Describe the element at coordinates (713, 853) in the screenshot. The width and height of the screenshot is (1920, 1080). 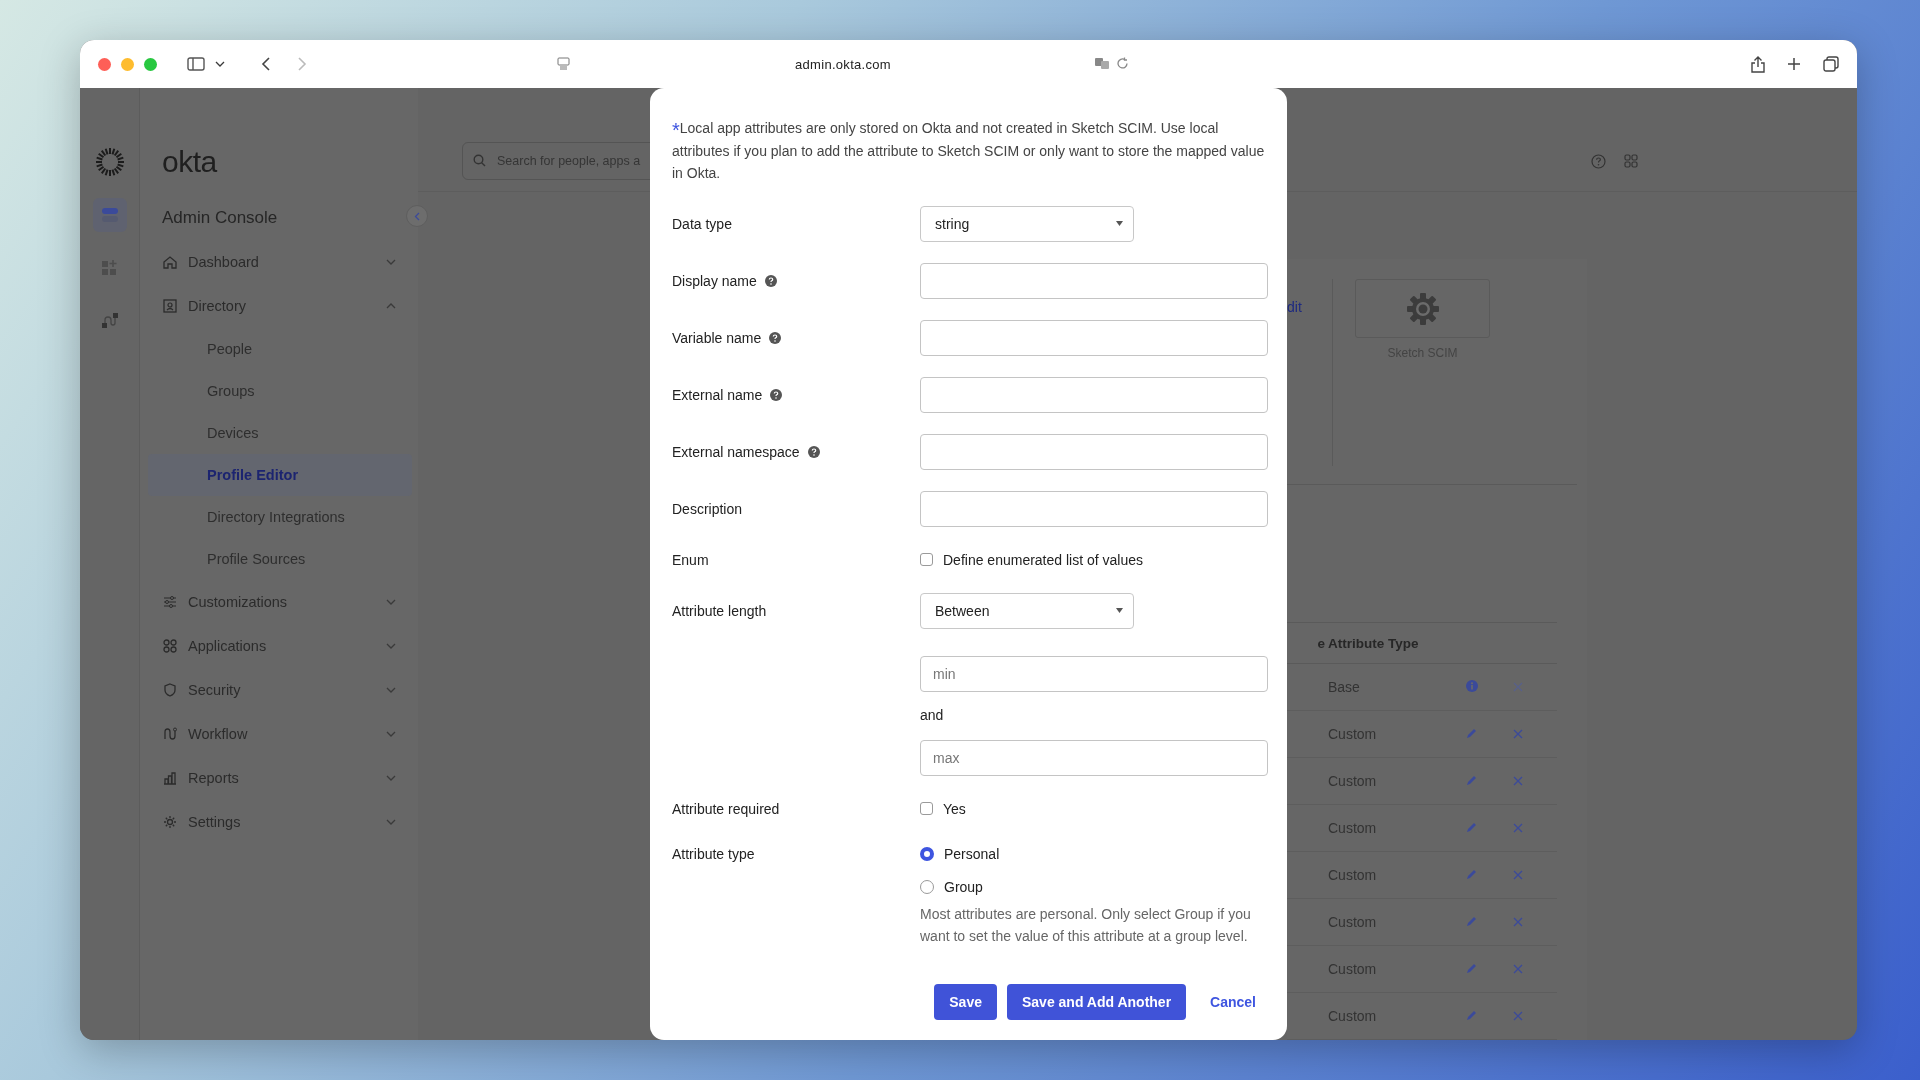
I see `field-label: Attribute type` at that location.